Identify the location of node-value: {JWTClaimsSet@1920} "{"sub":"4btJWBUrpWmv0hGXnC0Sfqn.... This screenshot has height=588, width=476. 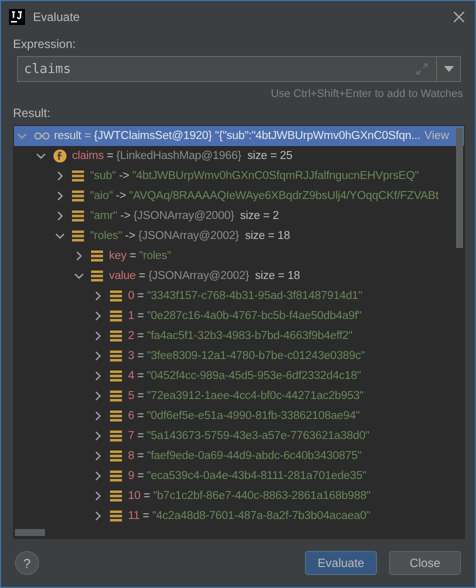
(257, 136).